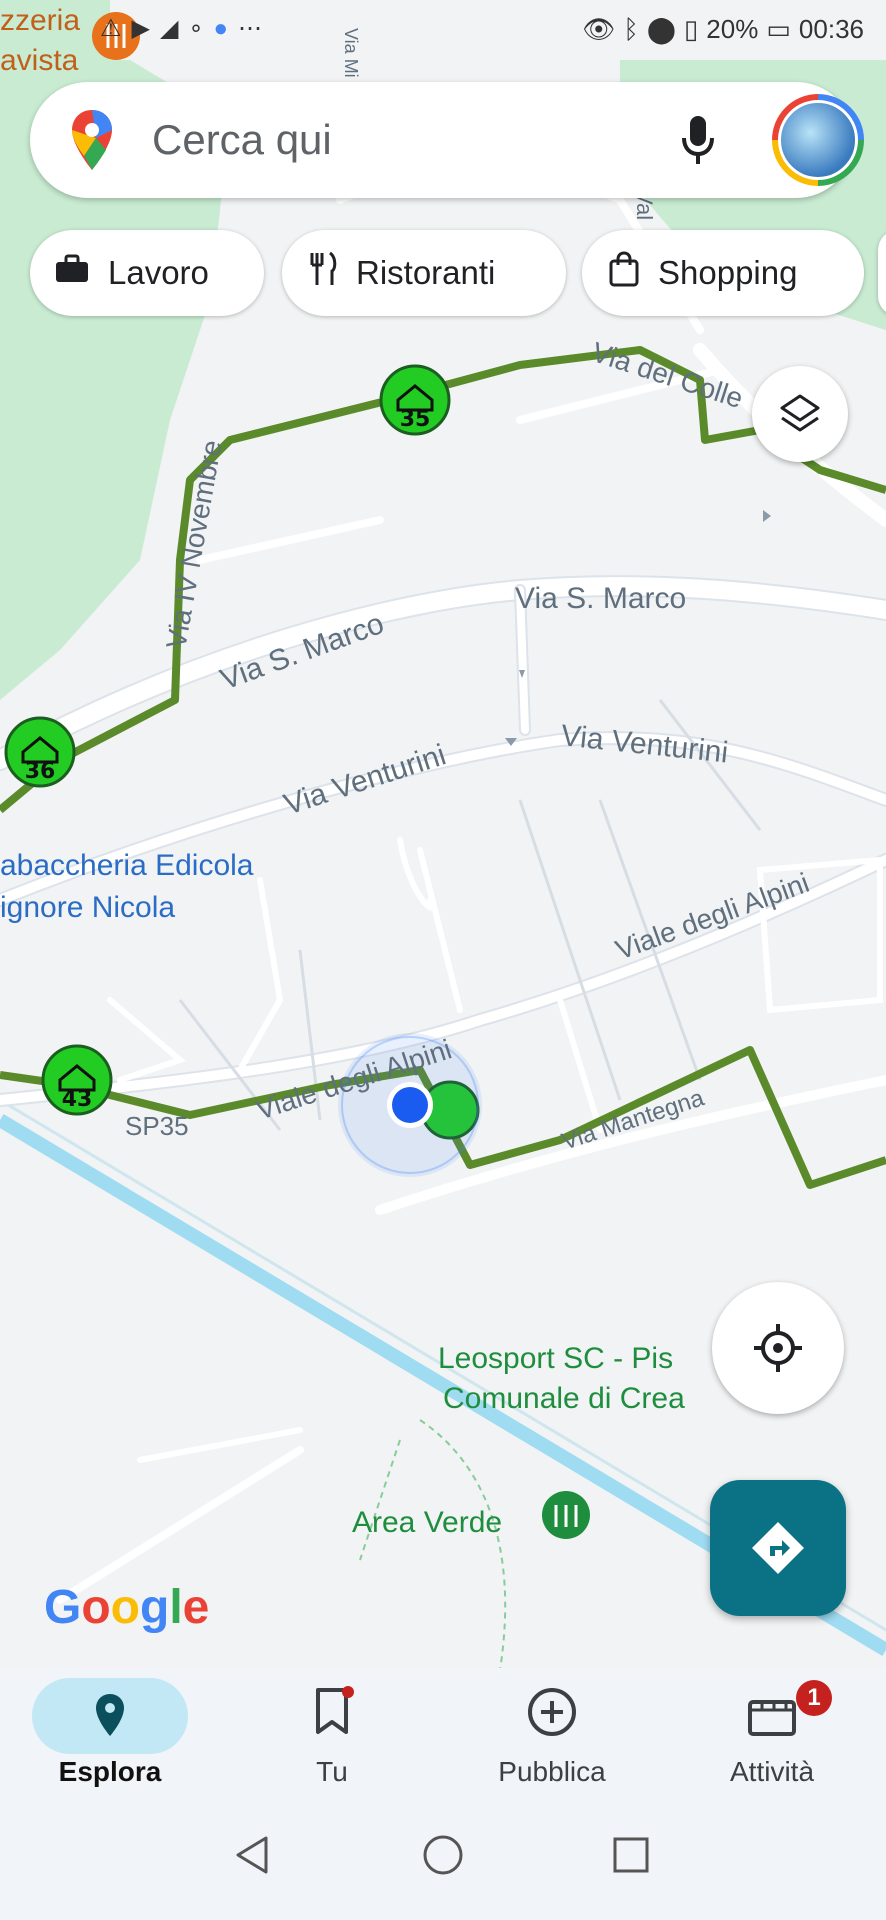 The width and height of the screenshot is (886, 1920). Describe the element at coordinates (772, 1715) in the screenshot. I see `business-icon` at that location.